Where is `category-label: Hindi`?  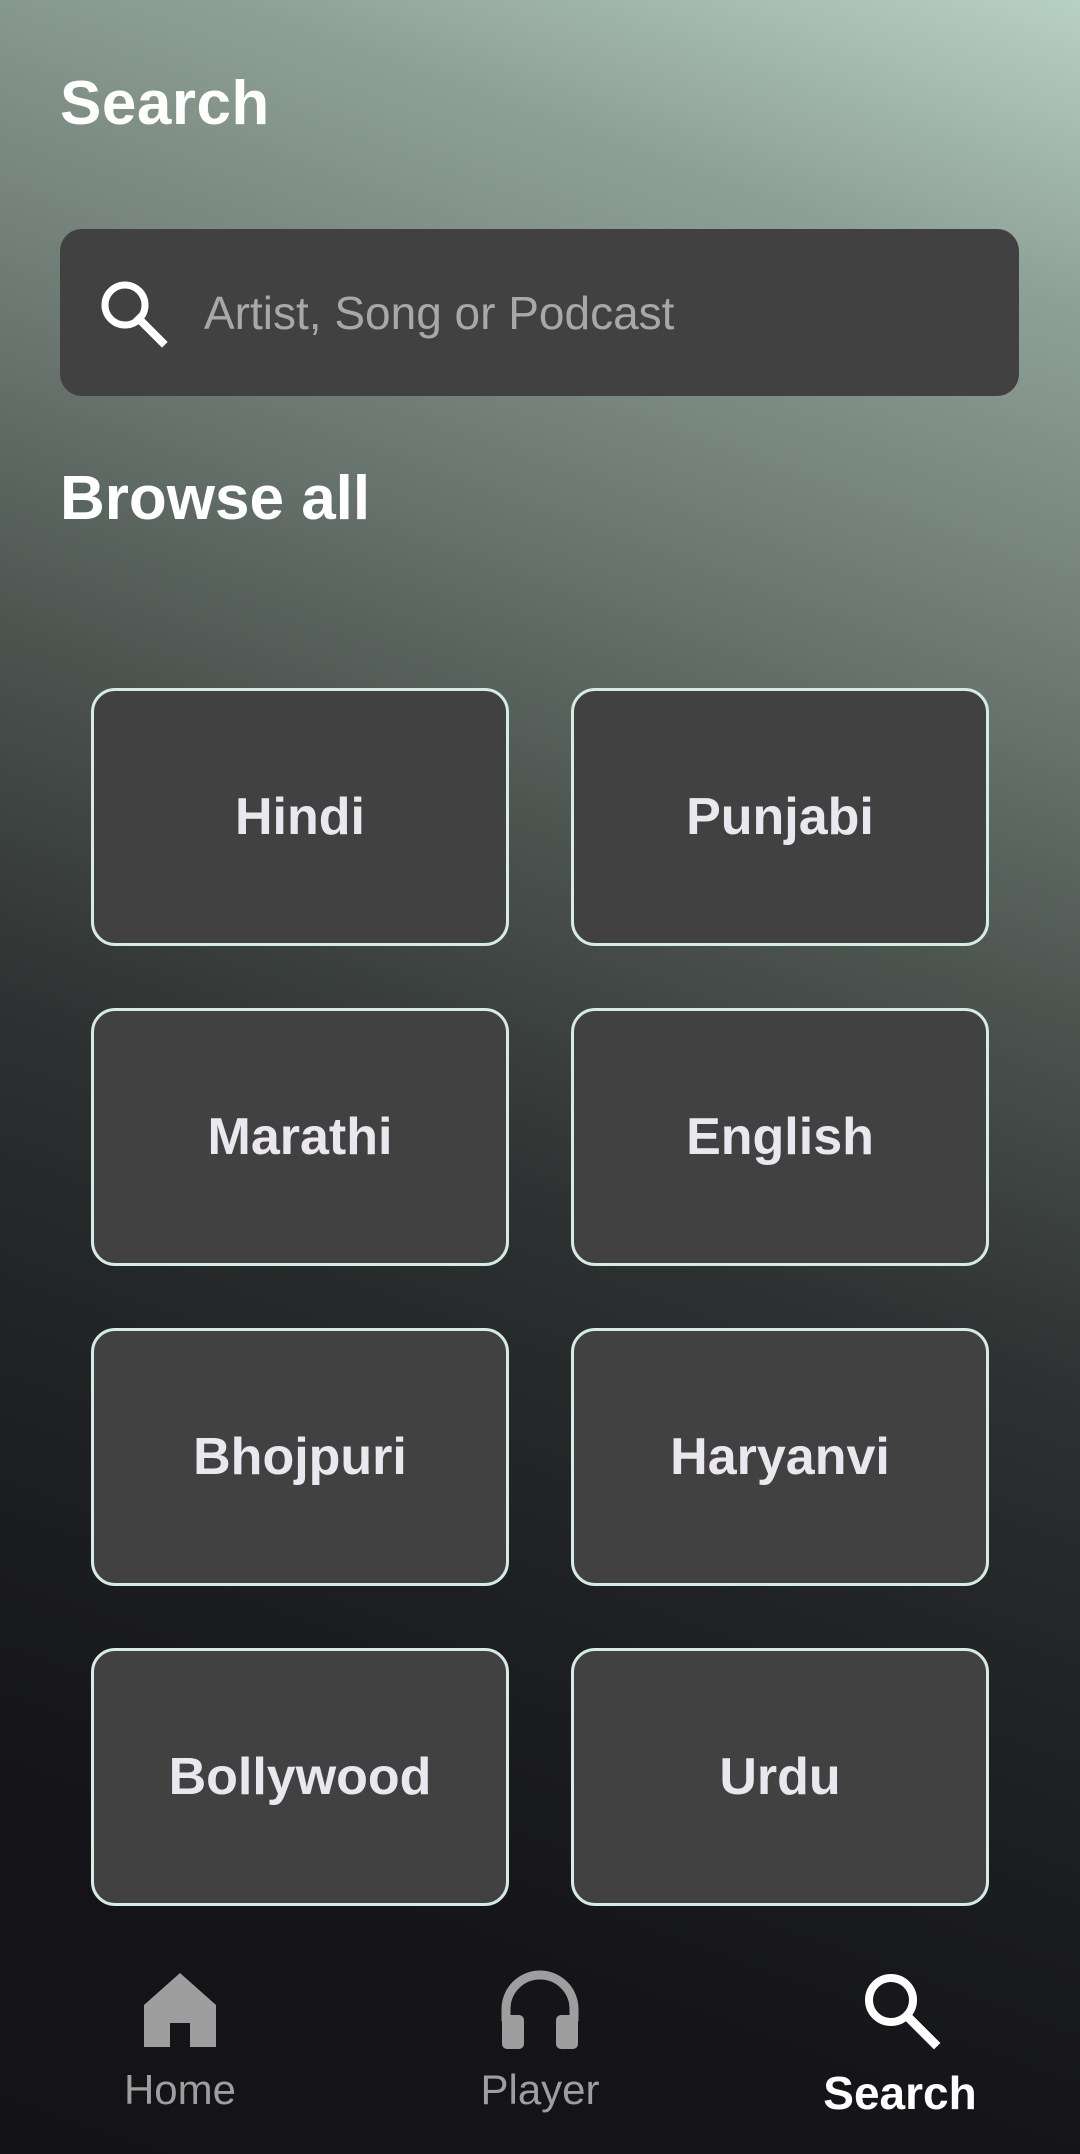
category-label: Hindi is located at coordinates (300, 817).